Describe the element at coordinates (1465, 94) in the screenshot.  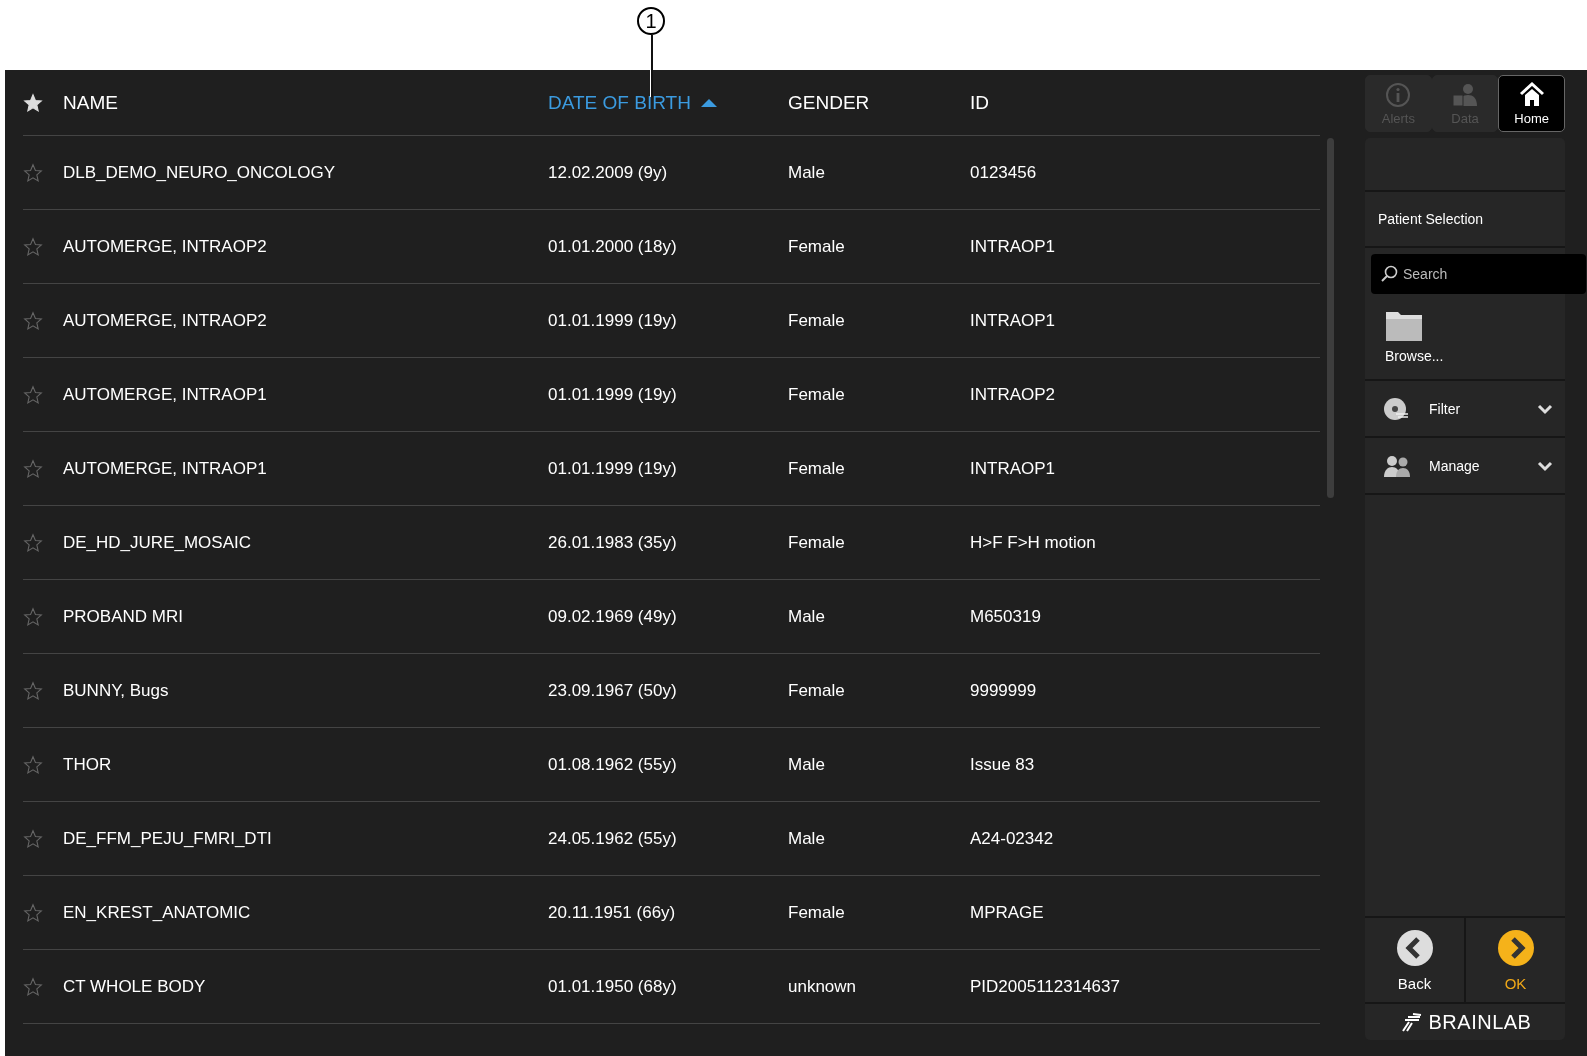
I see `person-data-icon` at that location.